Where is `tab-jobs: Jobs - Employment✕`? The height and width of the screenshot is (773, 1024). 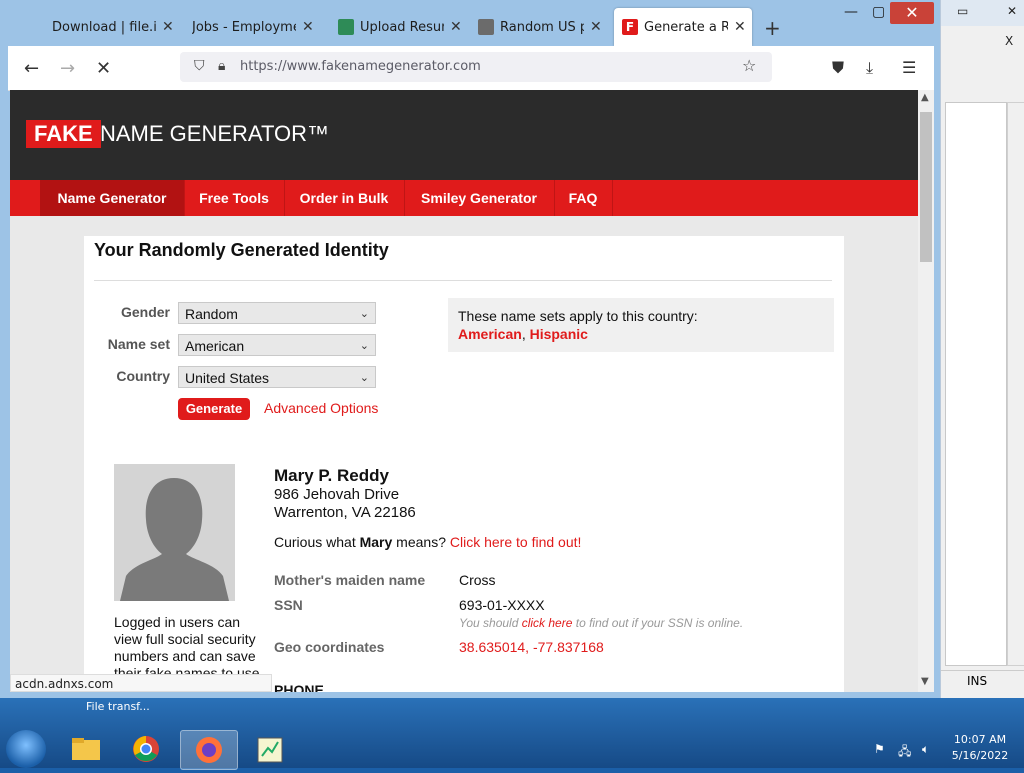
tab-jobs: Jobs - Employment✕ is located at coordinates (260, 27).